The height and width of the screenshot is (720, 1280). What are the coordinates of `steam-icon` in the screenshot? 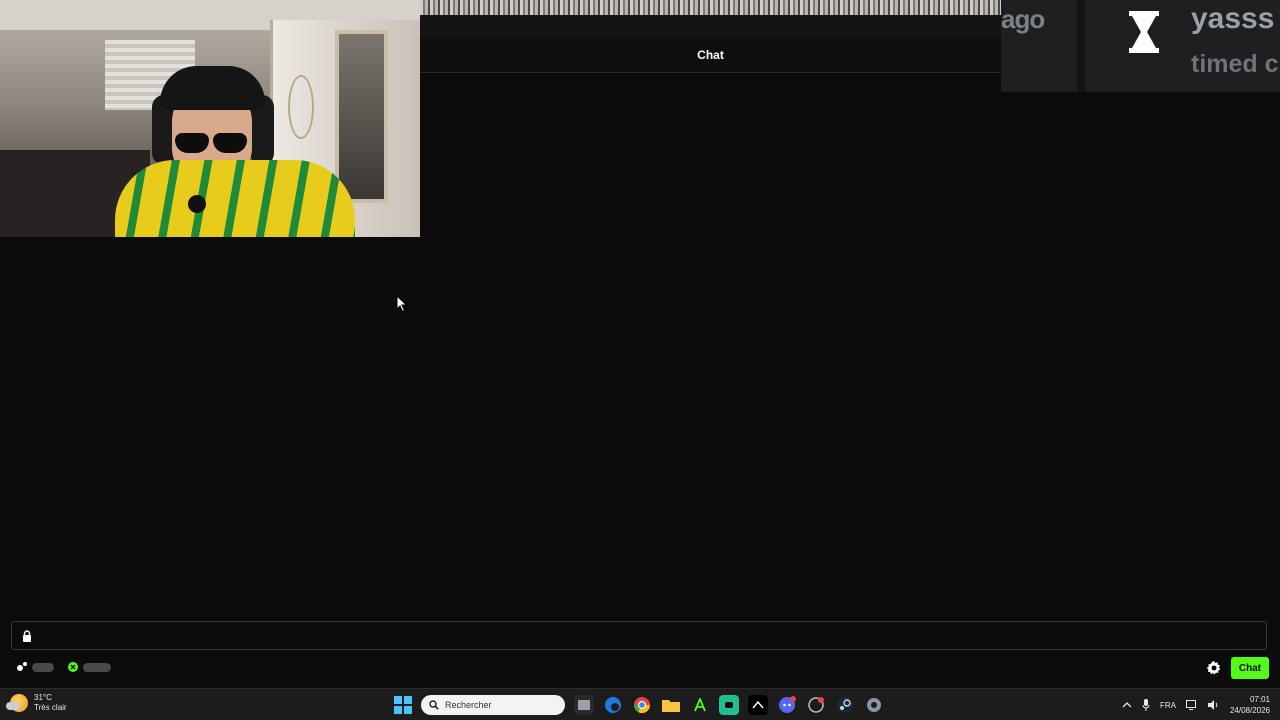 It's located at (845, 705).